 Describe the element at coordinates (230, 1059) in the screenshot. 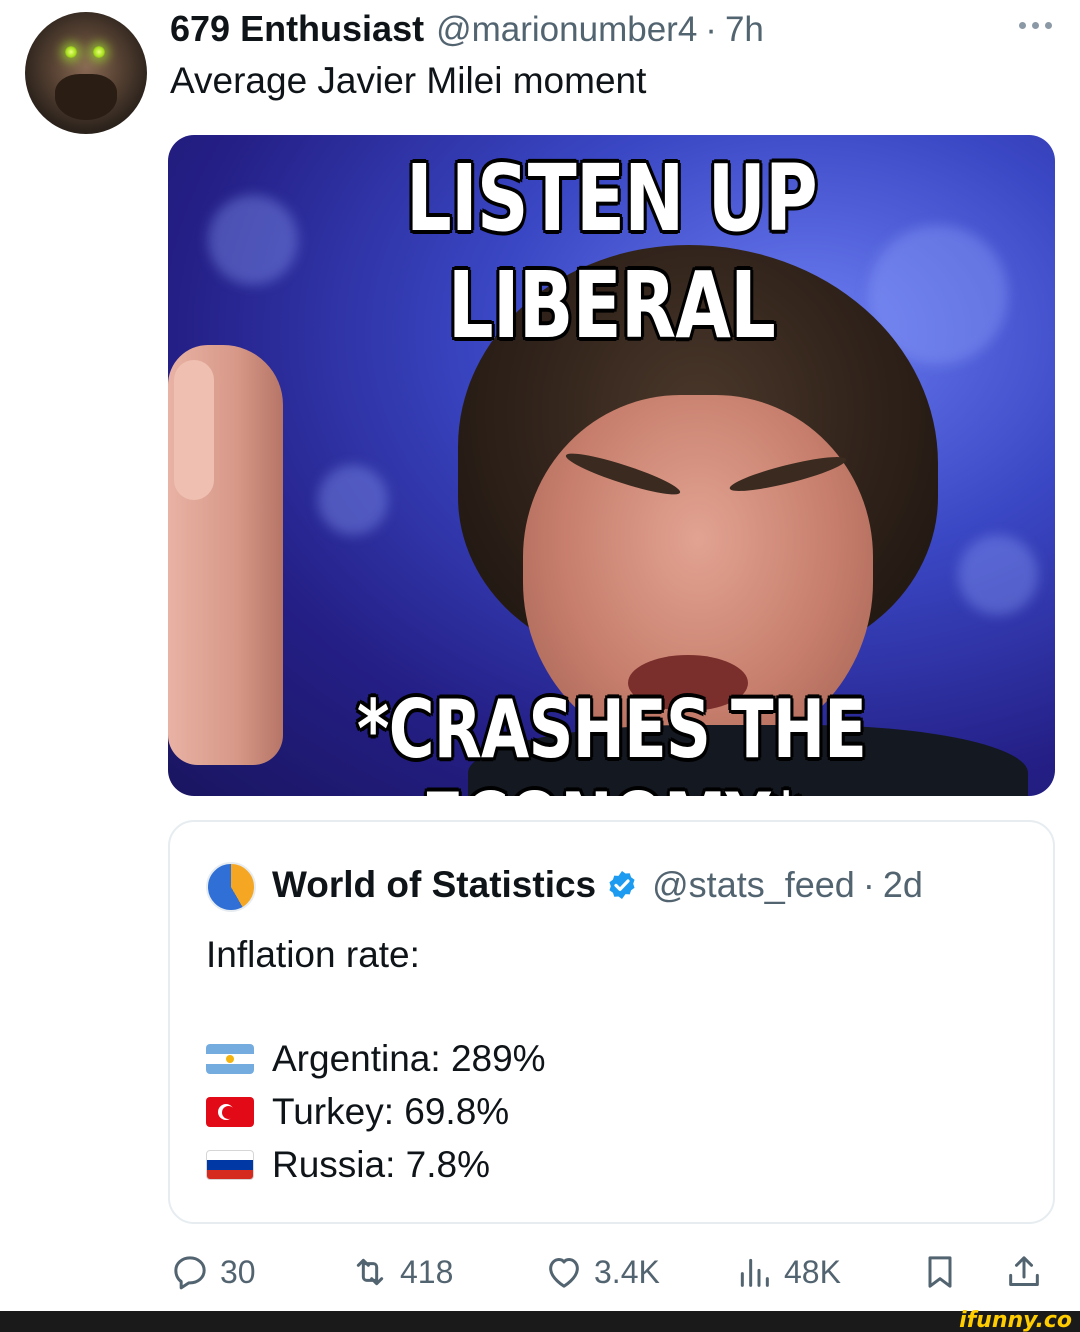

I see `argentina-flag-icon` at that location.